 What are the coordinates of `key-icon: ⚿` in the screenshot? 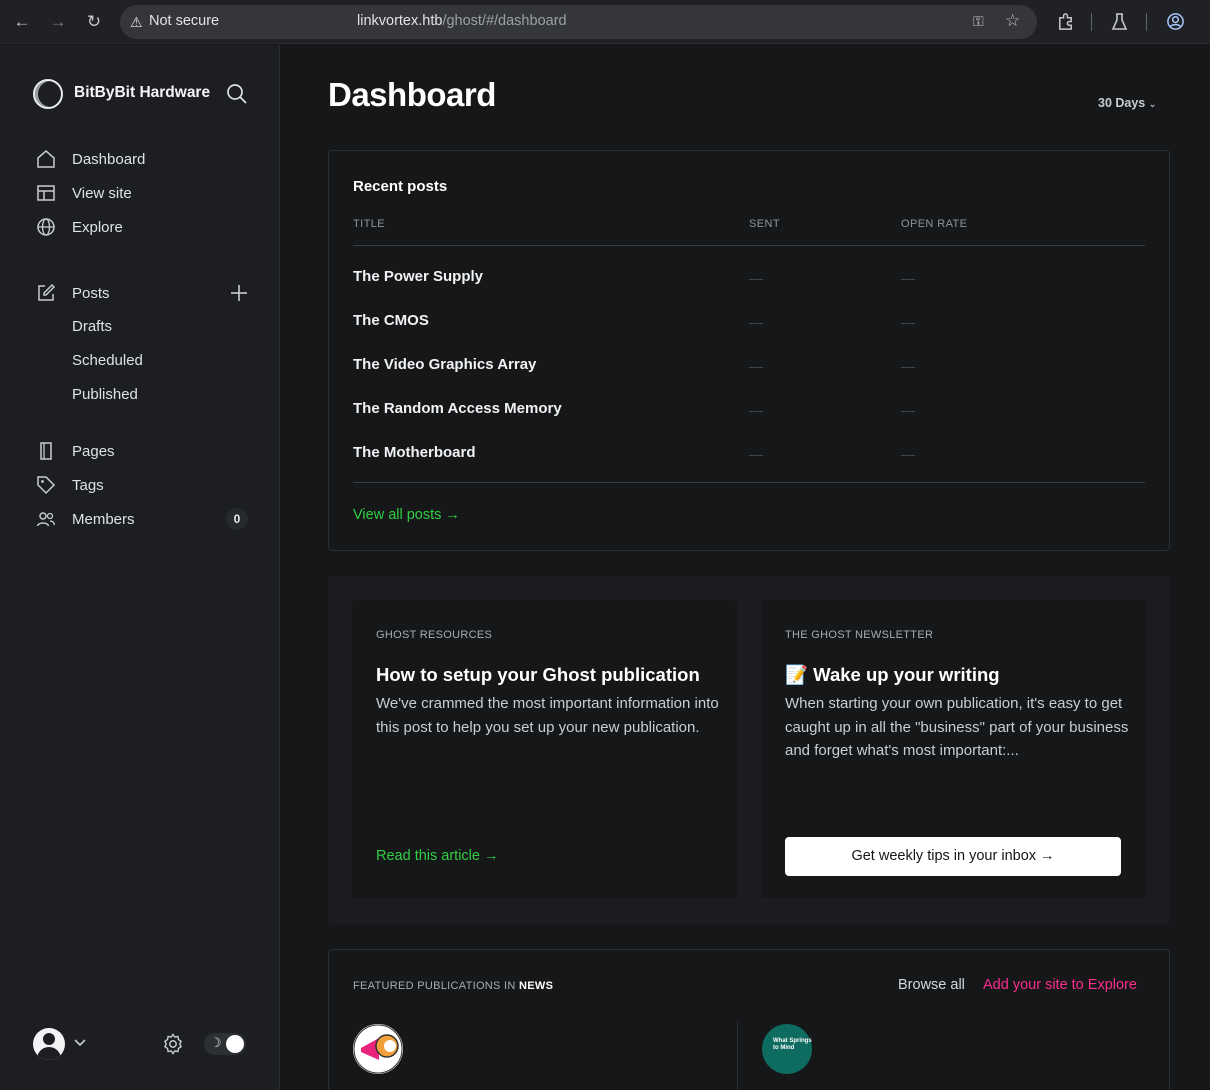 It's located at (978, 21).